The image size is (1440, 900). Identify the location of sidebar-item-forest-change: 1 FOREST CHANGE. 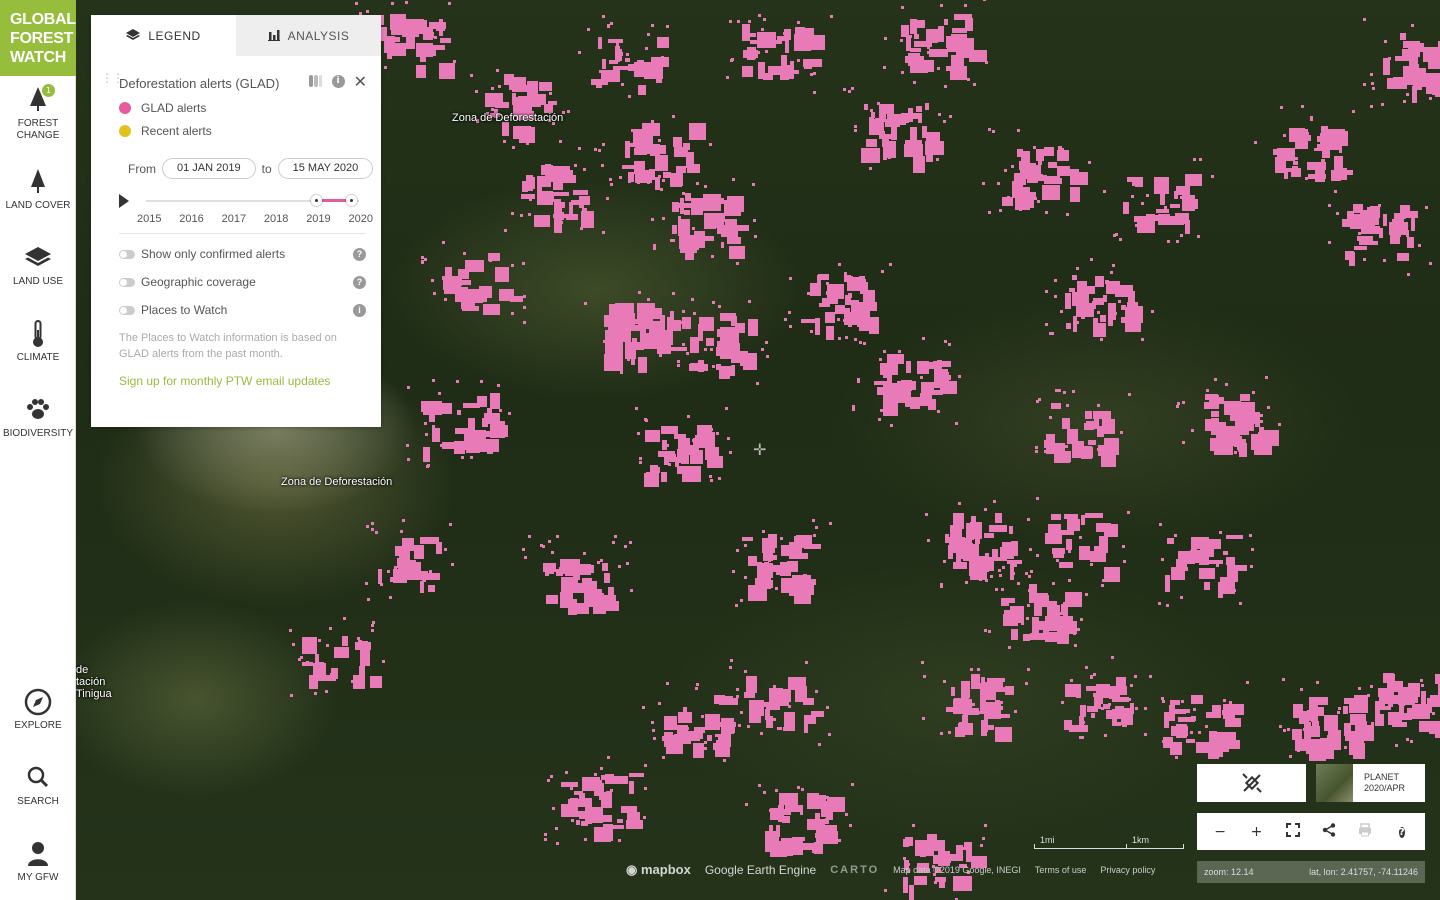
(38, 113).